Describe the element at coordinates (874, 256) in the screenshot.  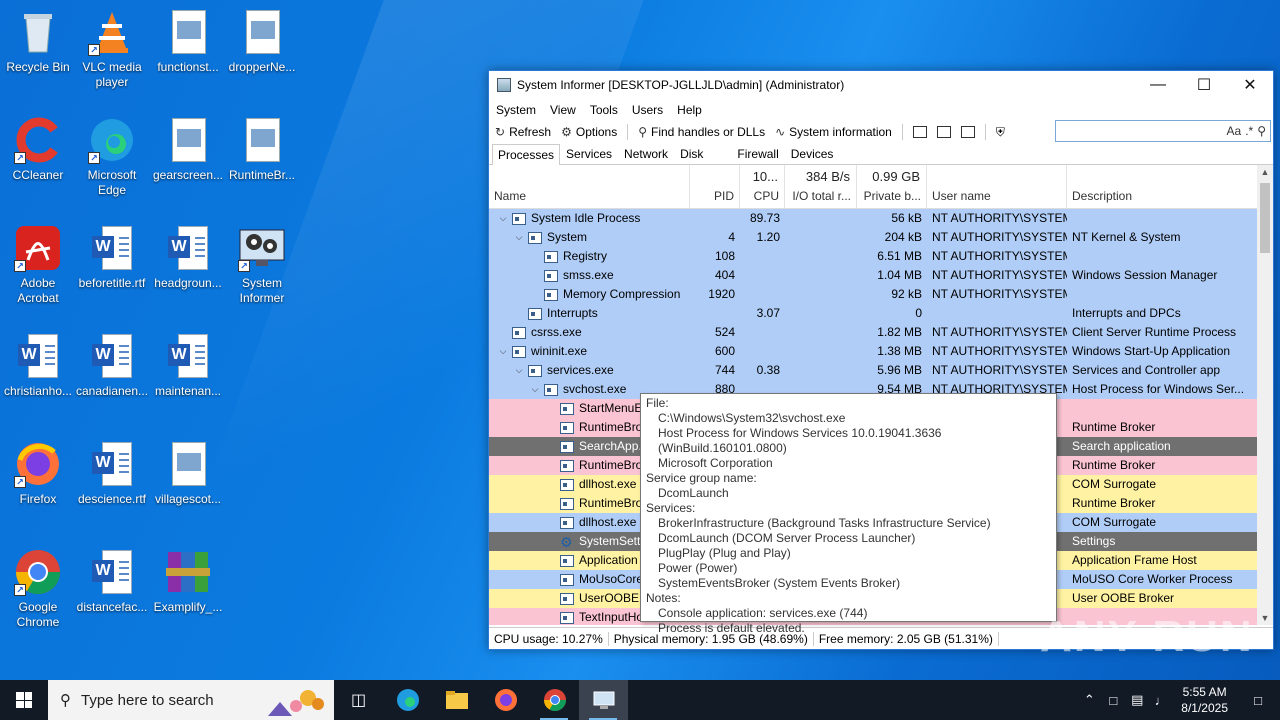
I see `process-row: Registry 108 6.51 MB NT AUTHORITY\SYSTEM` at that location.